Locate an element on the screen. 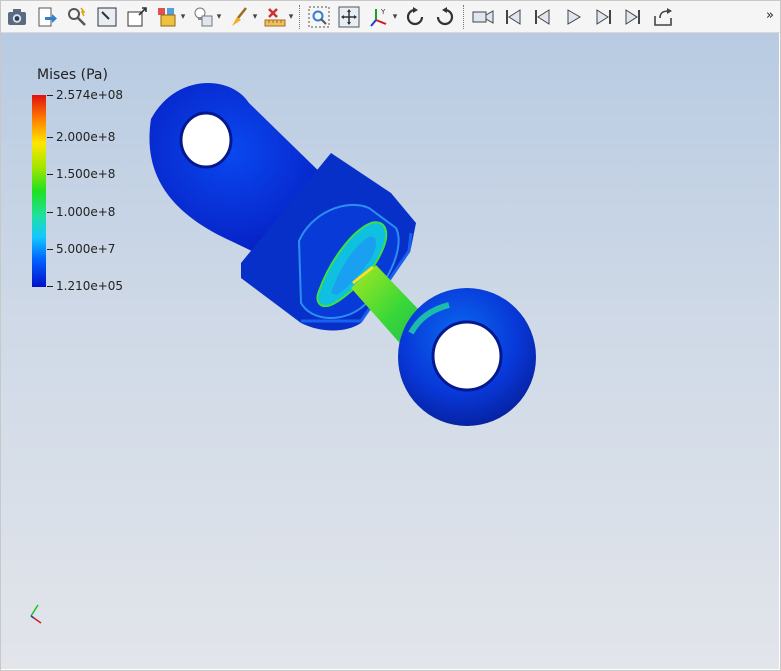  rotate-cw-icon is located at coordinates (415, 17).